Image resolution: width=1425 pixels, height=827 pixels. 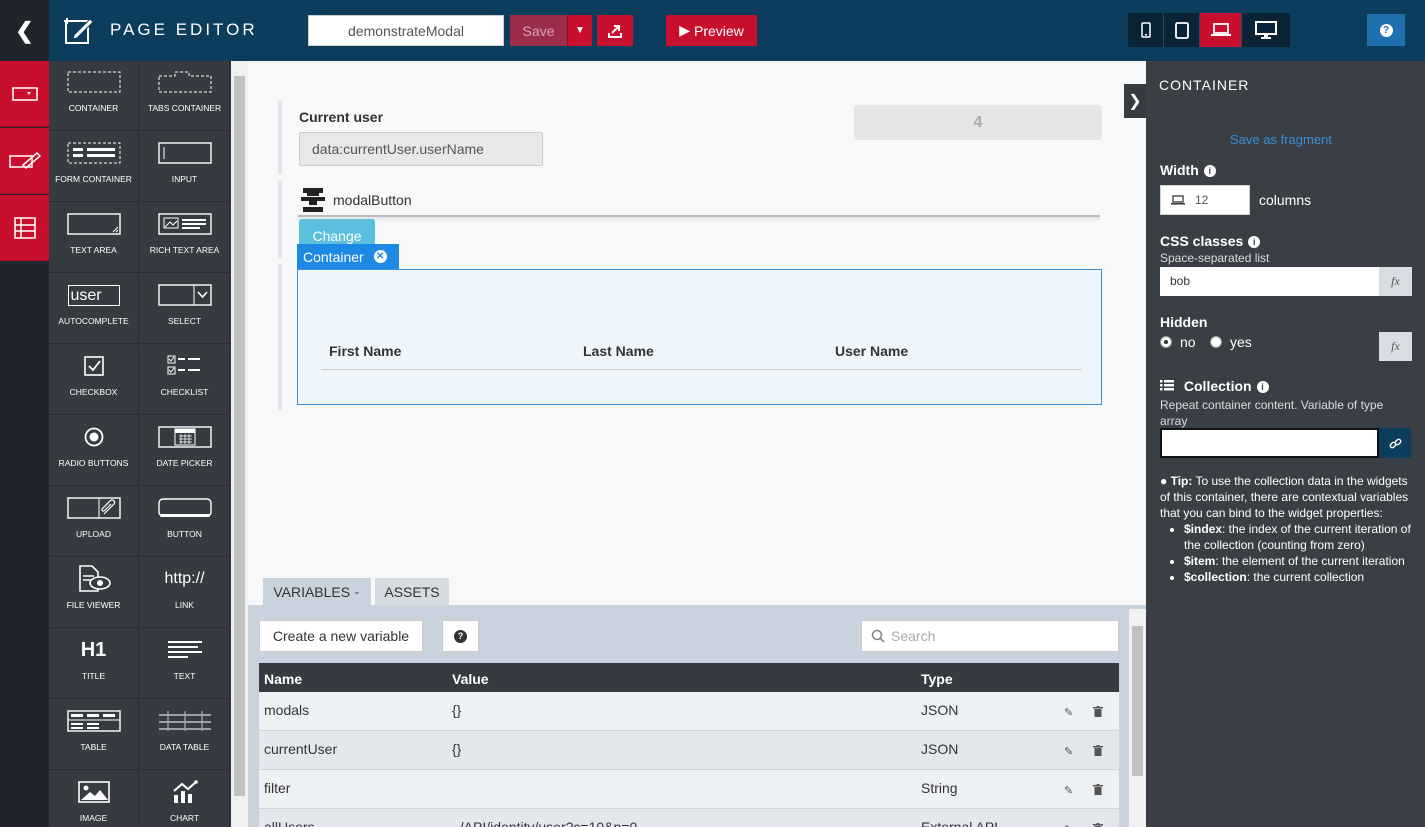 I want to click on phone-view-button, so click(x=1146, y=30).